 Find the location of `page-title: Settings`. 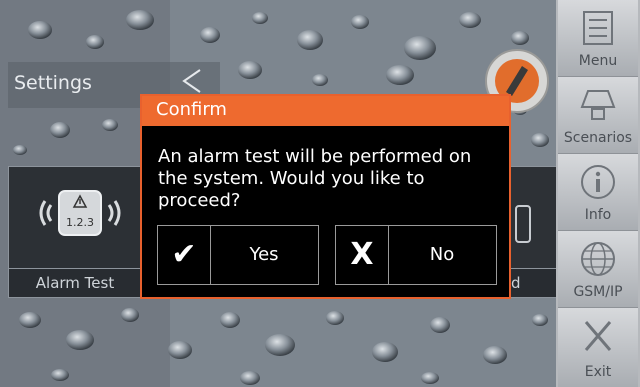

page-title: Settings is located at coordinates (53, 83).